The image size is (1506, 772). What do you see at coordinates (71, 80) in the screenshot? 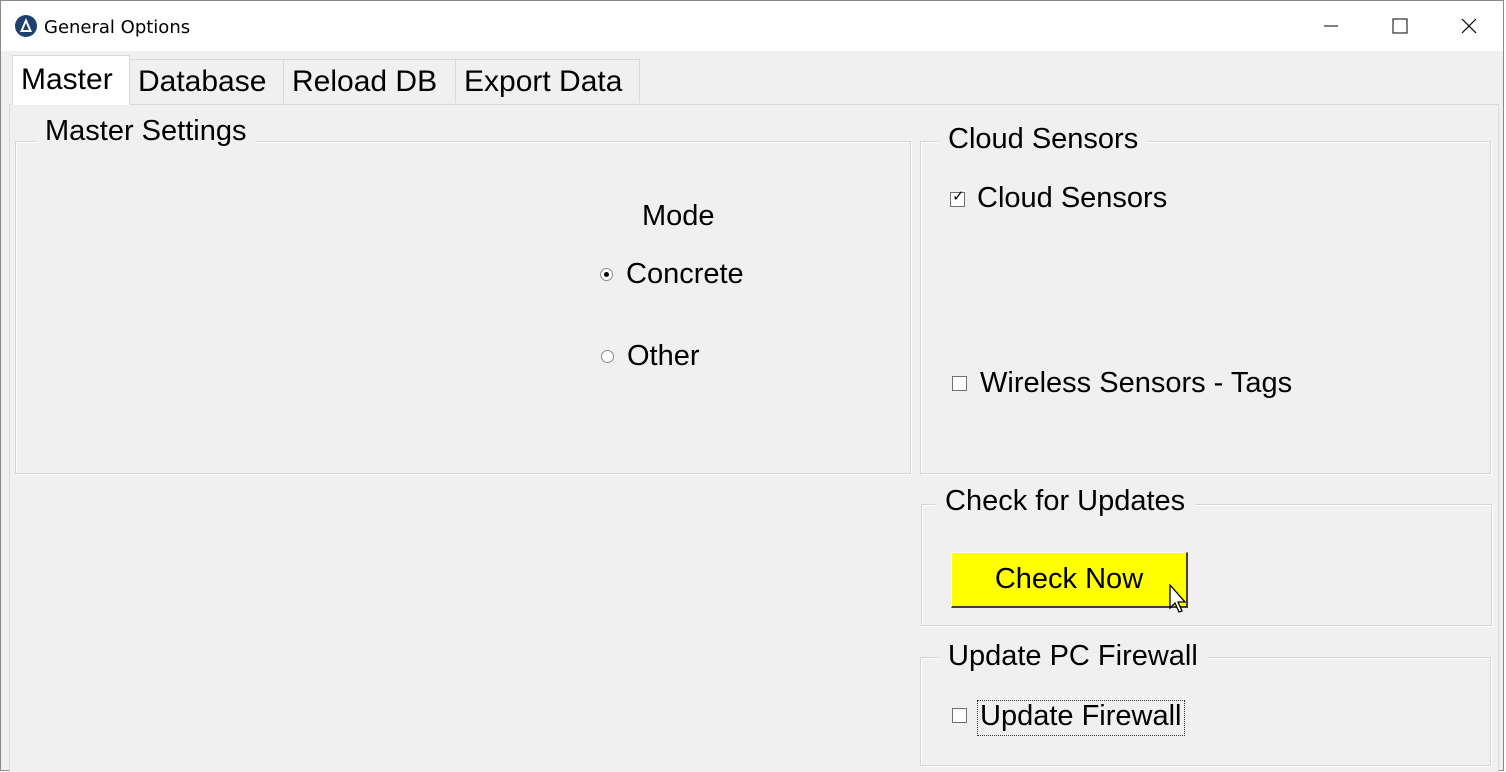
I see `tab-master: Master` at bounding box center [71, 80].